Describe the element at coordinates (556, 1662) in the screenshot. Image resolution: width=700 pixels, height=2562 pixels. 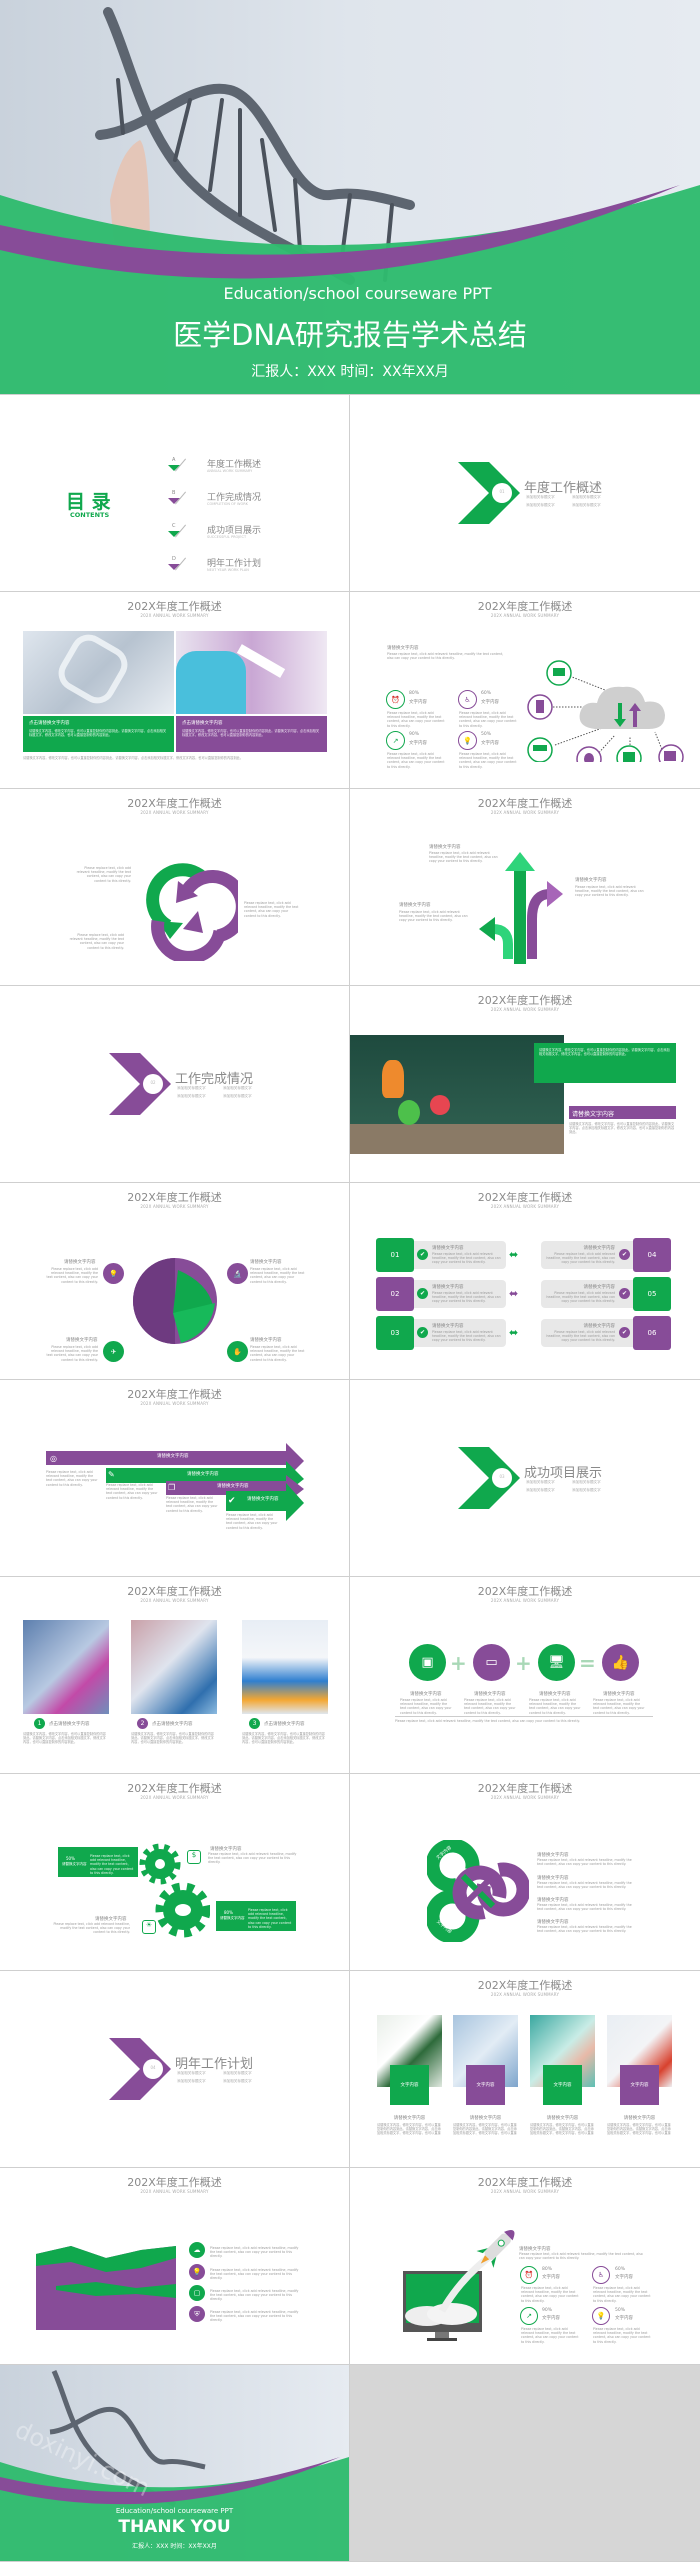
I see `monitor-icon: 🖥` at that location.